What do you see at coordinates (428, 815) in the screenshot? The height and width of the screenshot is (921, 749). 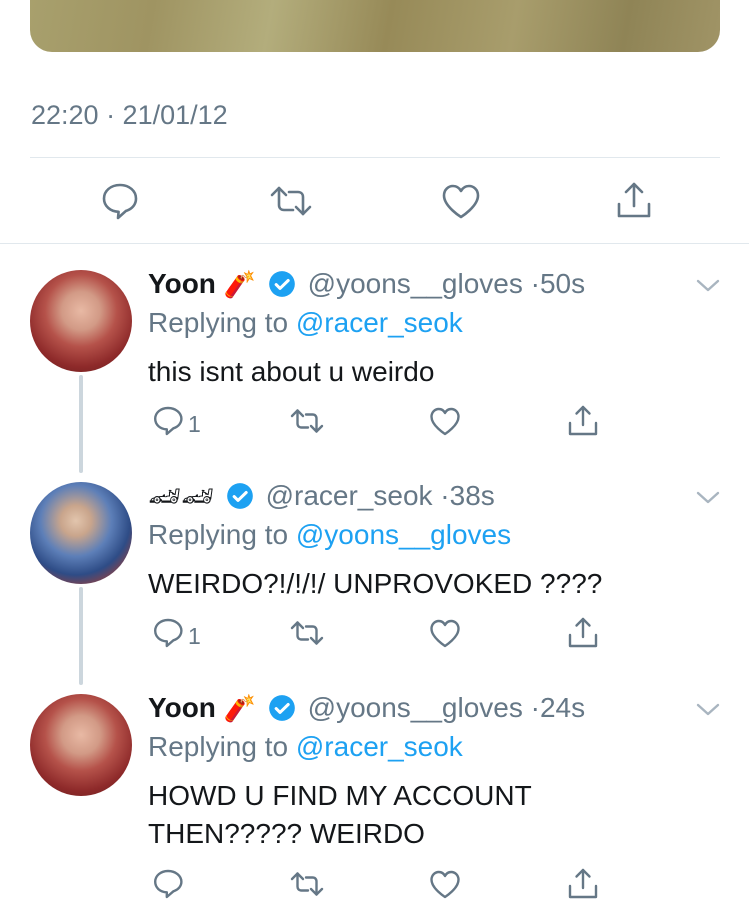 I see `tweet-text: HOWD U FIND MY ACCOUNT THEN????? WEIRDO` at bounding box center [428, 815].